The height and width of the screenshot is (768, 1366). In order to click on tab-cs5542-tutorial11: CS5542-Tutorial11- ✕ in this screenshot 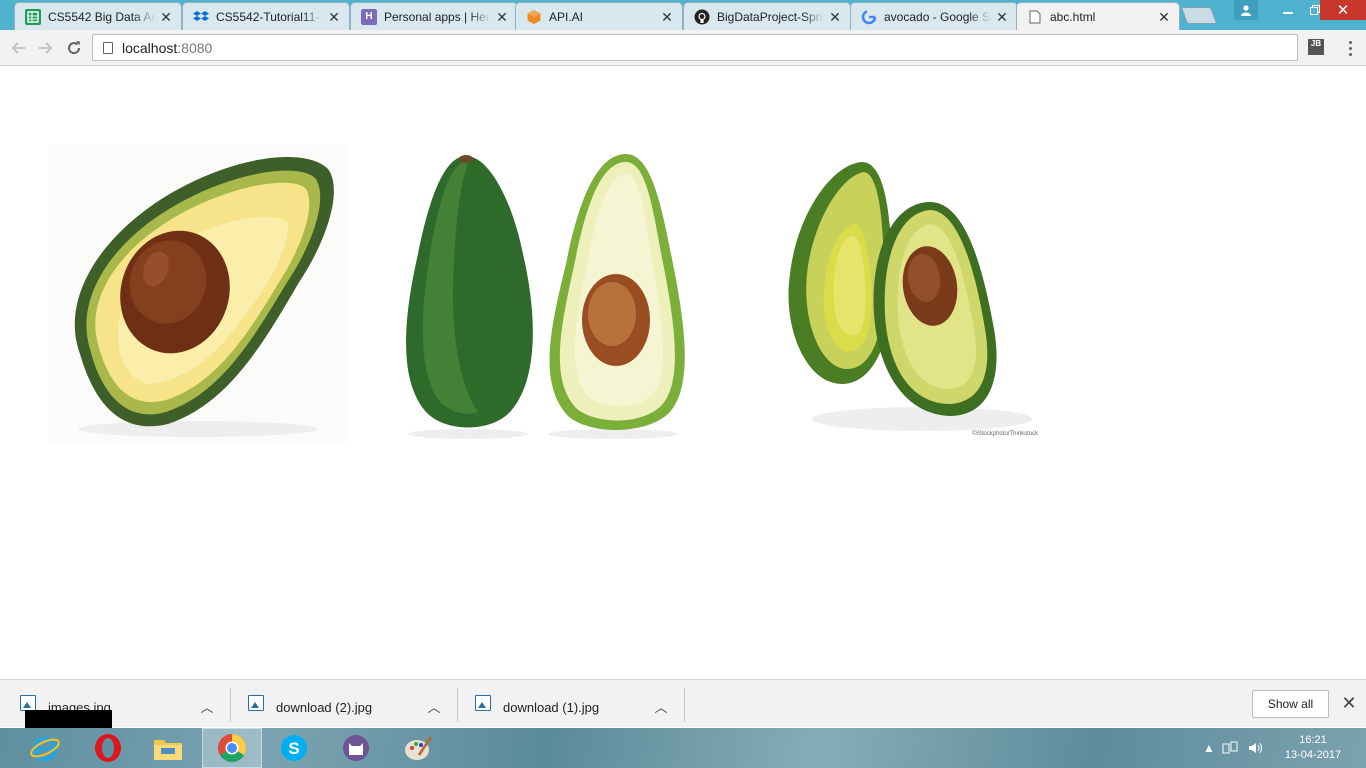, I will do `click(266, 16)`.